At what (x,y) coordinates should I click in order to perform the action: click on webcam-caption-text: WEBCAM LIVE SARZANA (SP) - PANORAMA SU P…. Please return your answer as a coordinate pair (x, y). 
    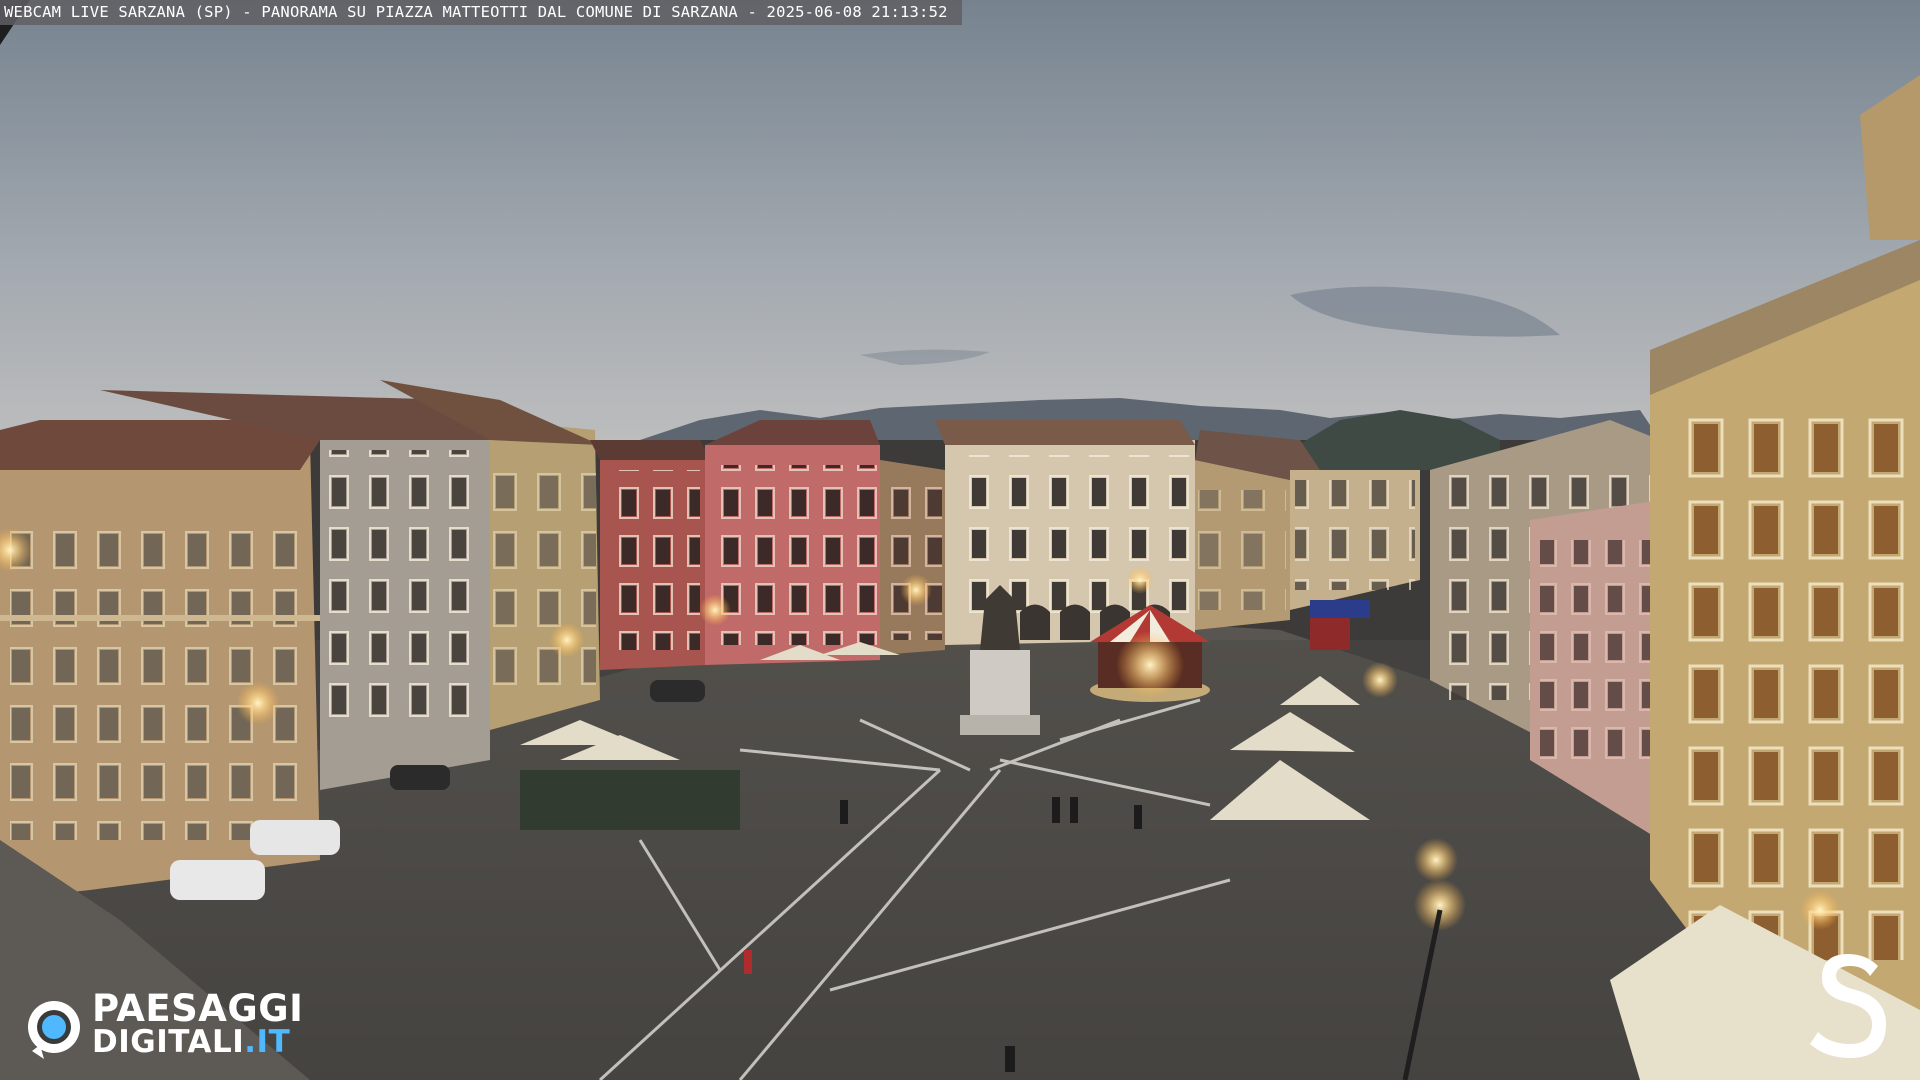
    Looking at the image, I should click on (476, 12).